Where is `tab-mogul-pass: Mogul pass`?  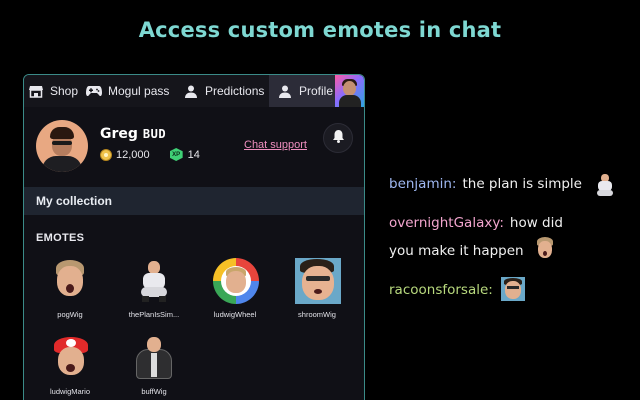
tab-mogul-pass: Mogul pass is located at coordinates (128, 91).